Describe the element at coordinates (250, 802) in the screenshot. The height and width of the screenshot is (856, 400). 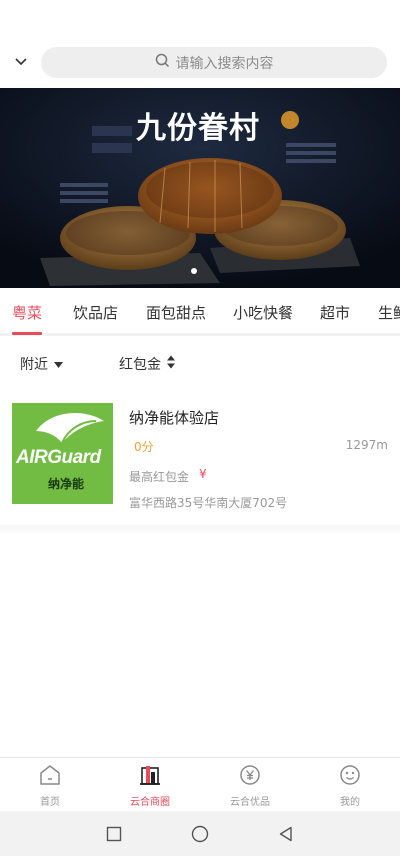
I see `nav-deals-label: 云合优品` at that location.